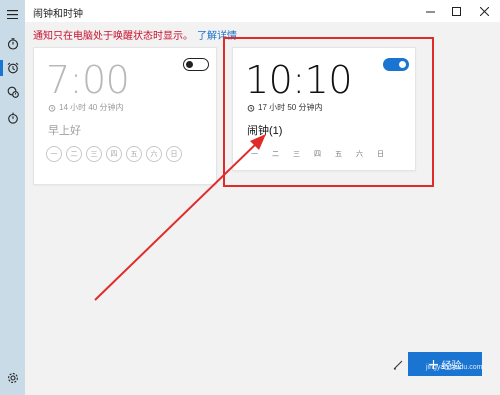  I want to click on learn-more-link: 了解详情, so click(217, 36).